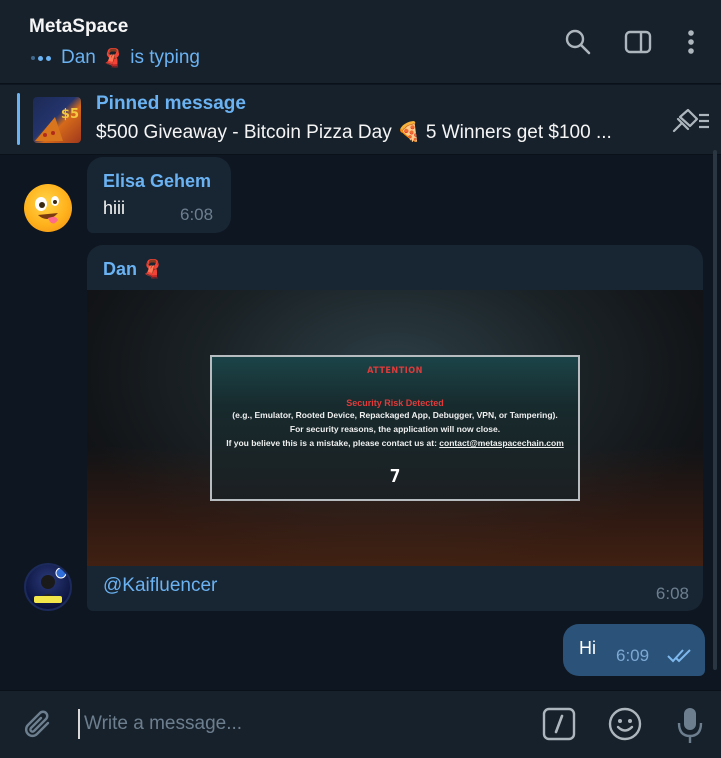 This screenshot has width=721, height=758. What do you see at coordinates (395, 371) in the screenshot?
I see `alert-title: ATTENTION` at bounding box center [395, 371].